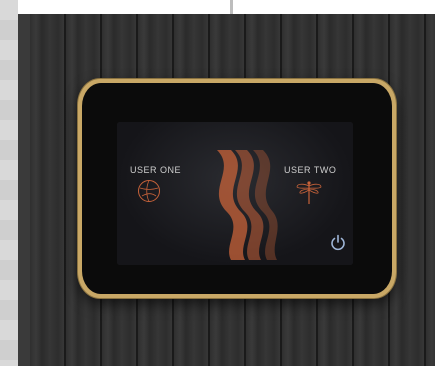 Image resolution: width=435 pixels, height=366 pixels. Describe the element at coordinates (24, 190) in the screenshot. I see `wall-edge` at that location.